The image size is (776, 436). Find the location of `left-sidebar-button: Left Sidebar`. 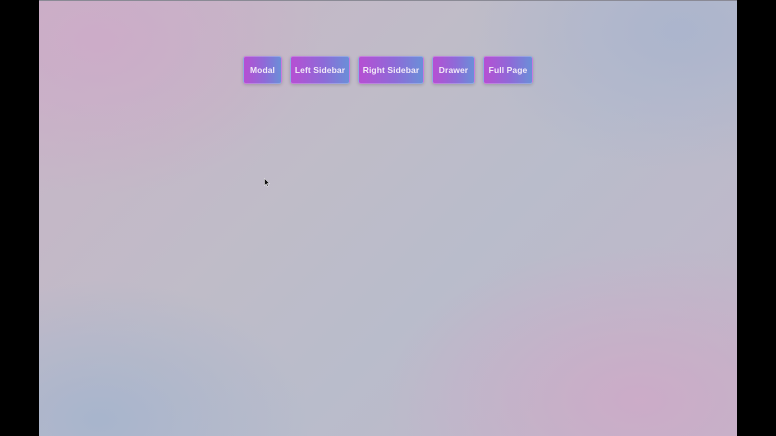

left-sidebar-button: Left Sidebar is located at coordinates (320, 70).